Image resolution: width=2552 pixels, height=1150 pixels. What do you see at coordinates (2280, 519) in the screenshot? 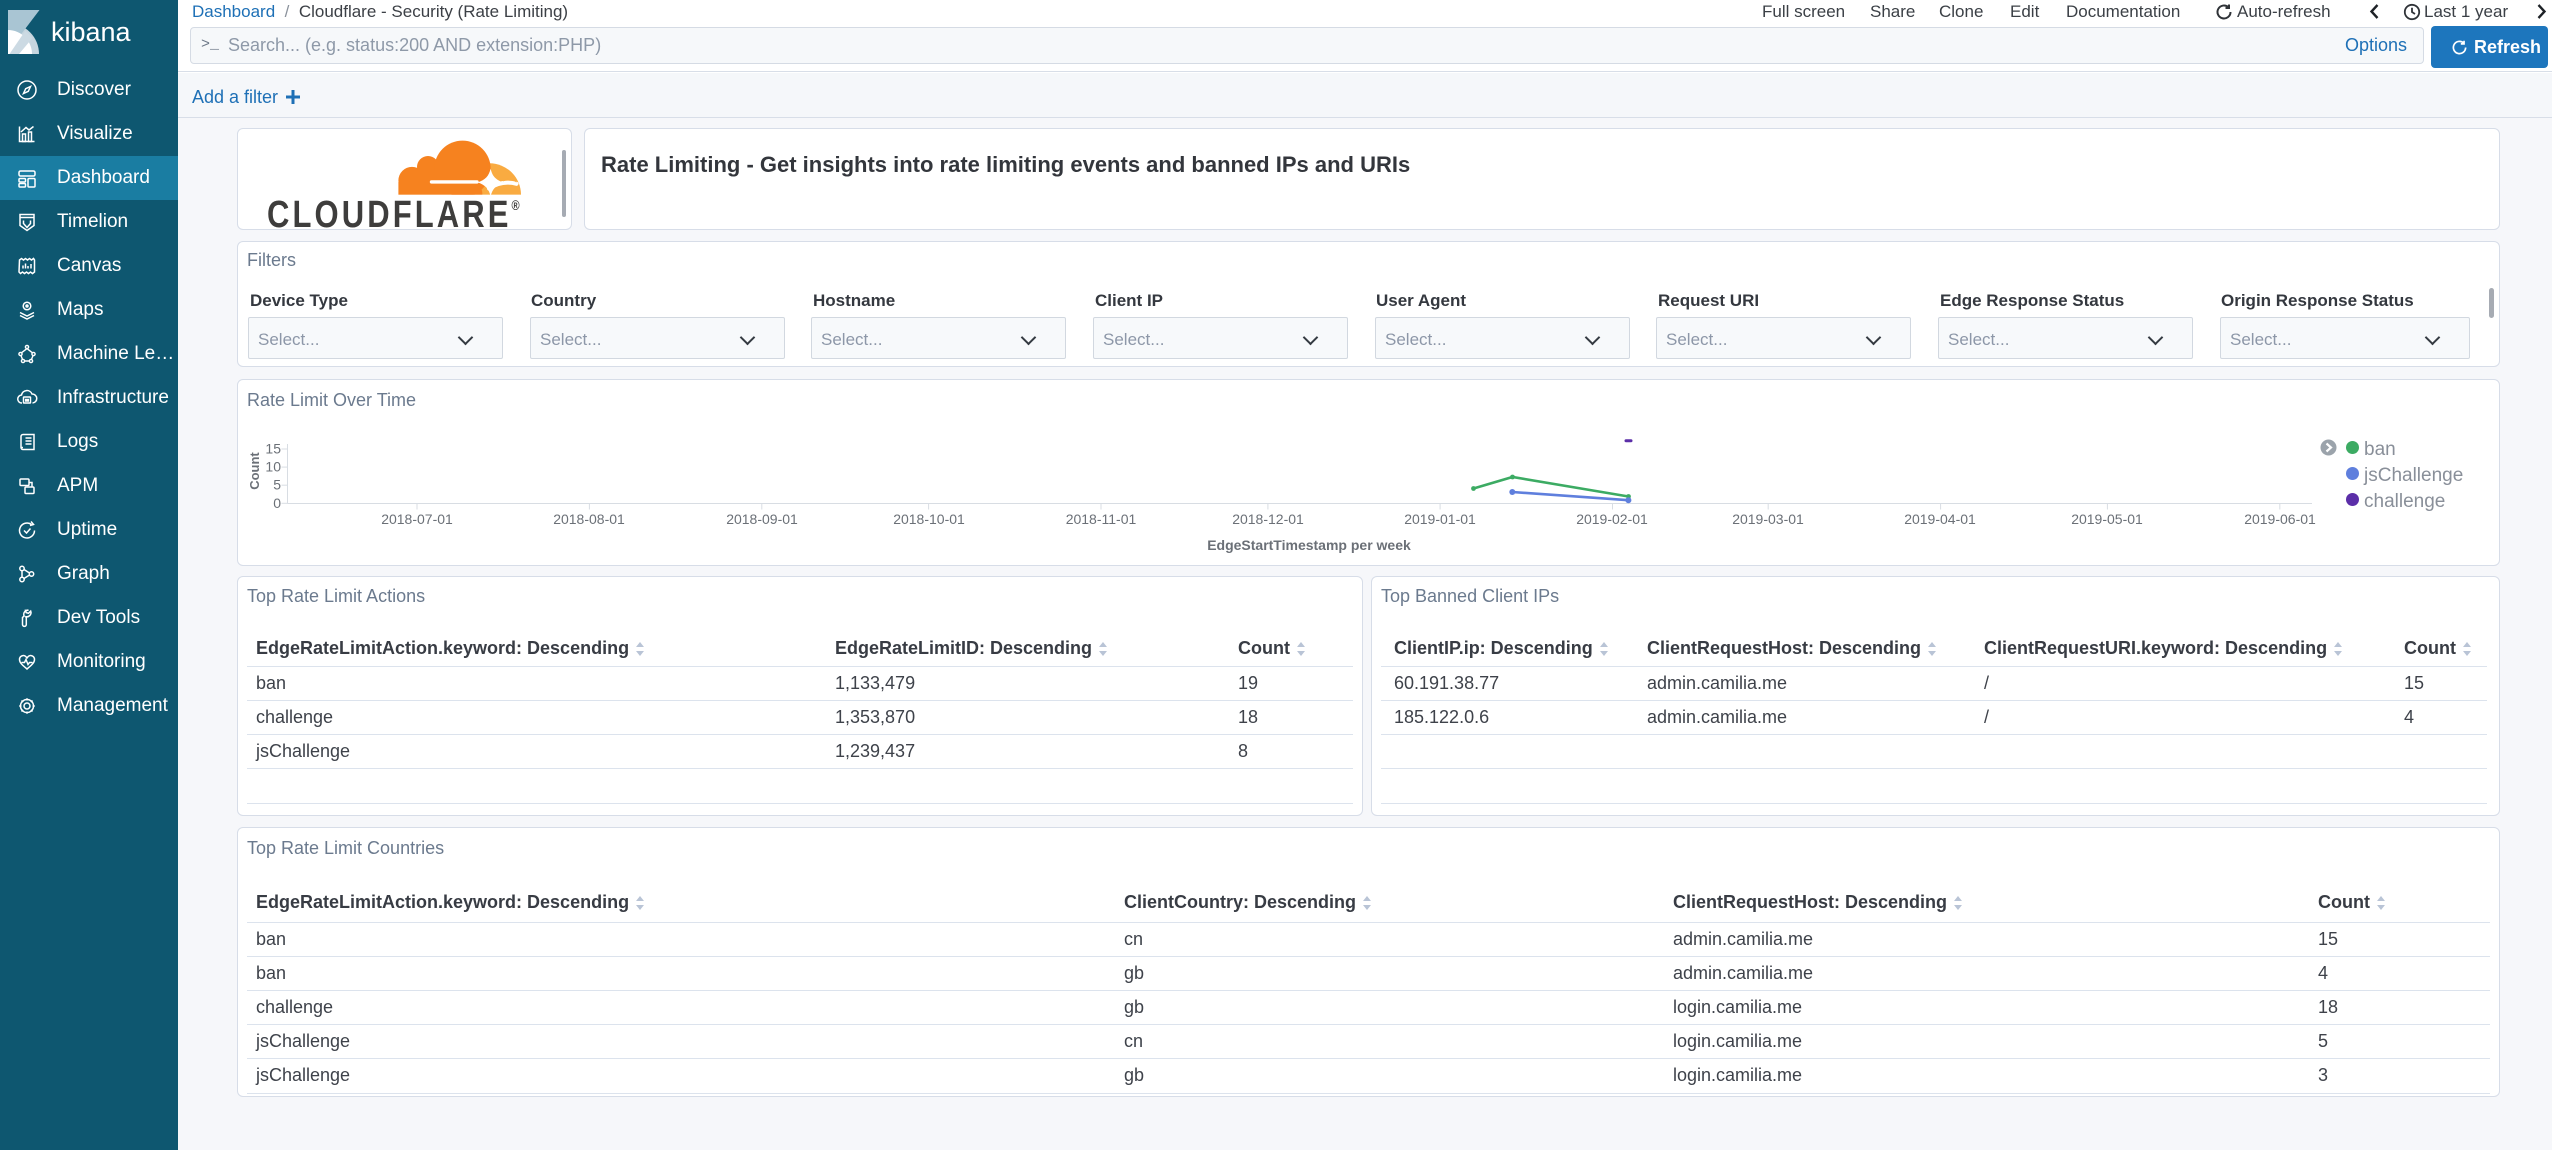
I see `svg-text: 2019-06-01` at bounding box center [2280, 519].